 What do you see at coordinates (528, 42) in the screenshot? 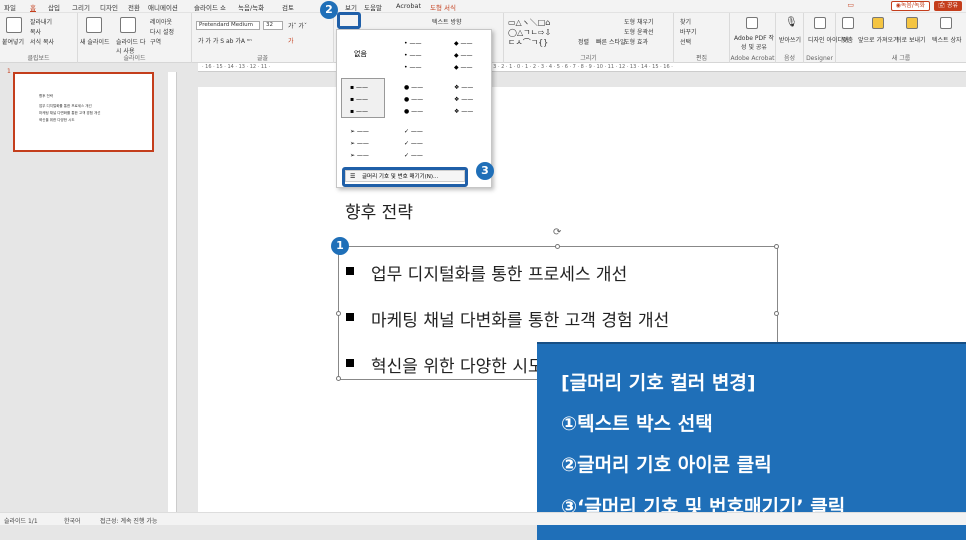
I see `shapes-gallery-row3: ㄷㅅ⌒ㄱ{}` at bounding box center [528, 42].